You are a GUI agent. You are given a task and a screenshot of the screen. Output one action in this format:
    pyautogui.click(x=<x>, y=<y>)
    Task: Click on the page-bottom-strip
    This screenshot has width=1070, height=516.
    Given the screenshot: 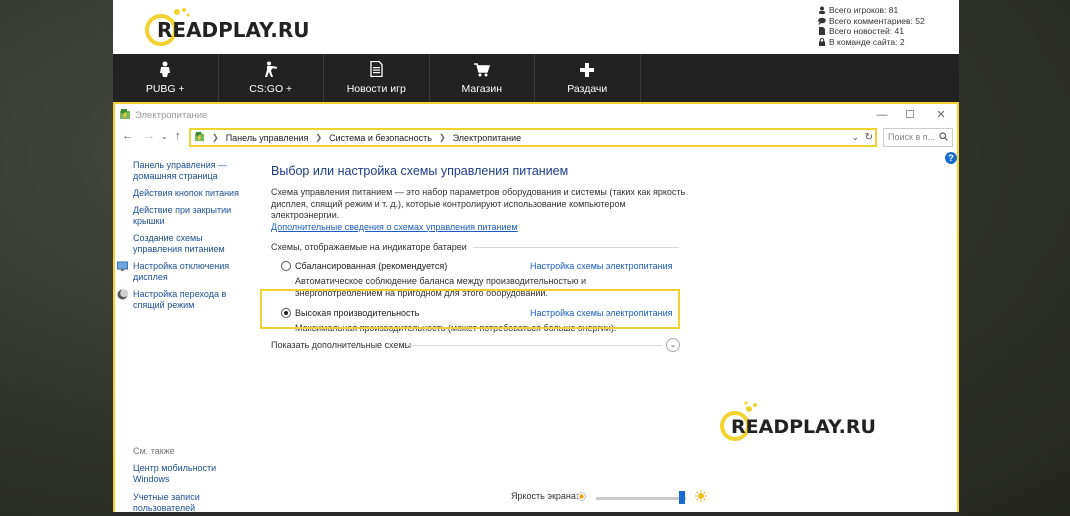 What is the action you would take?
    pyautogui.click(x=536, y=514)
    